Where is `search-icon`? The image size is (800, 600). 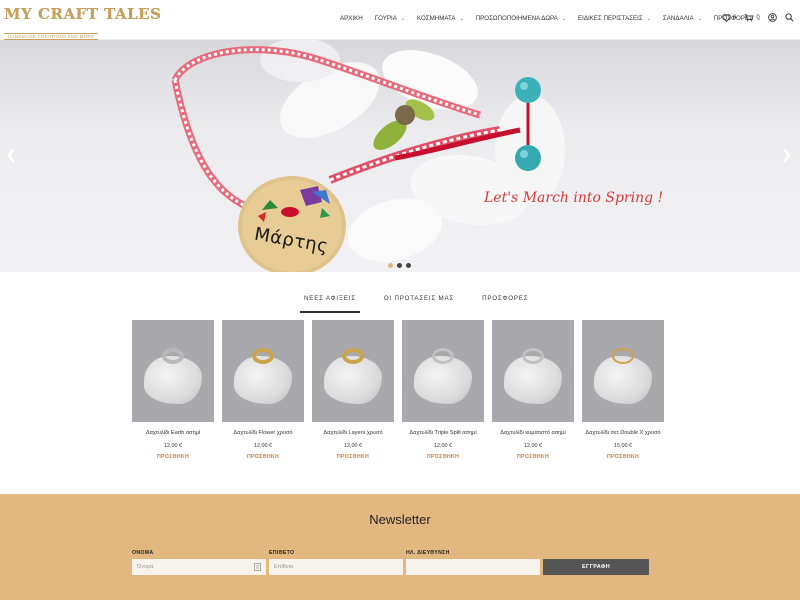
search-icon is located at coordinates (789, 17).